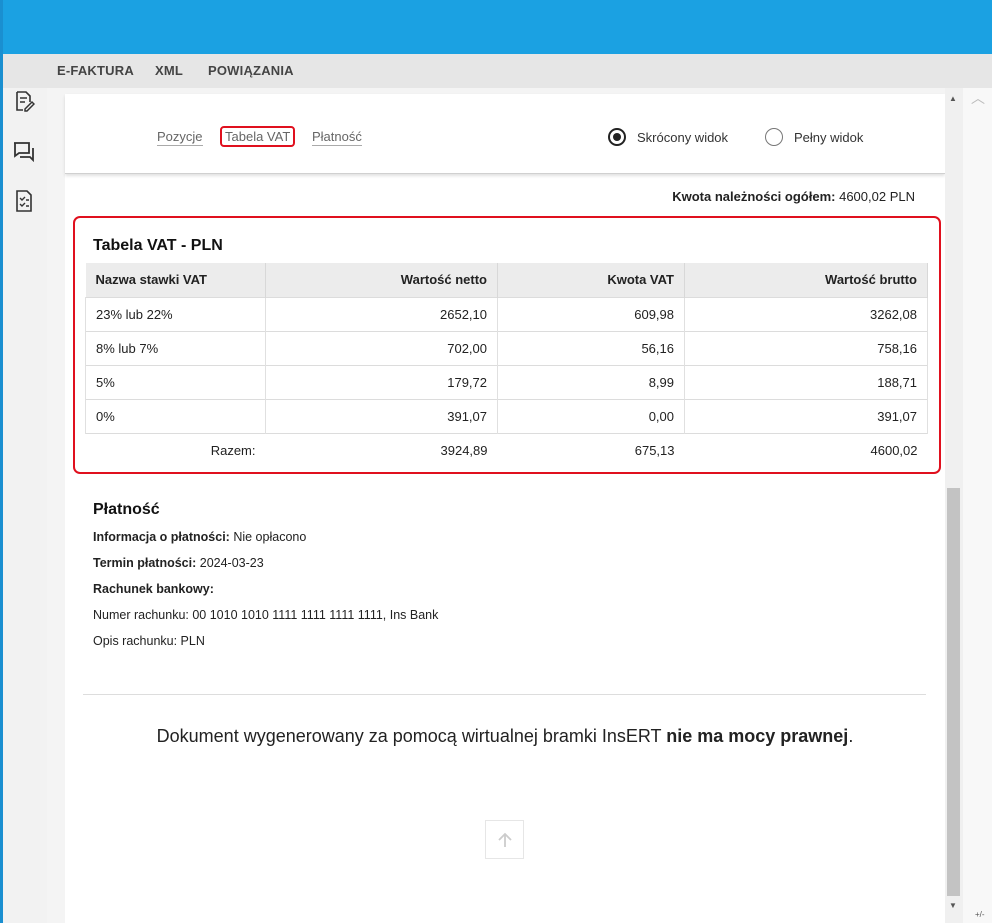 Image resolution: width=992 pixels, height=923 pixels. I want to click on scrollbar-thumb, so click(953, 692).